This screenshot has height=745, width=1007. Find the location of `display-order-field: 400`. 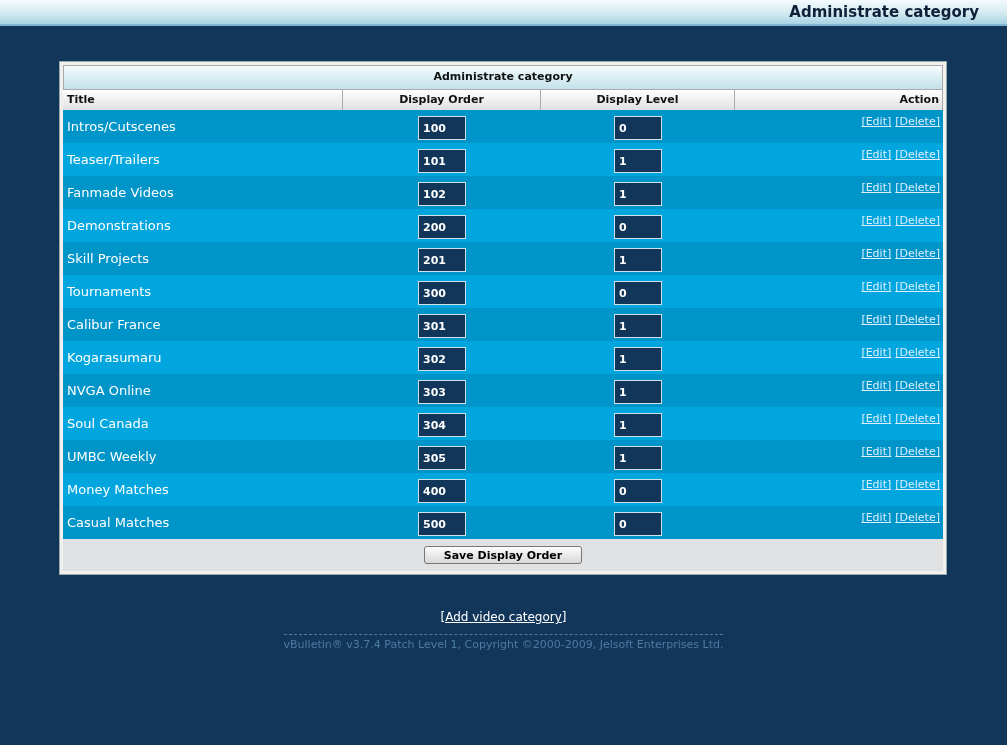

display-order-field: 400 is located at coordinates (442, 491).